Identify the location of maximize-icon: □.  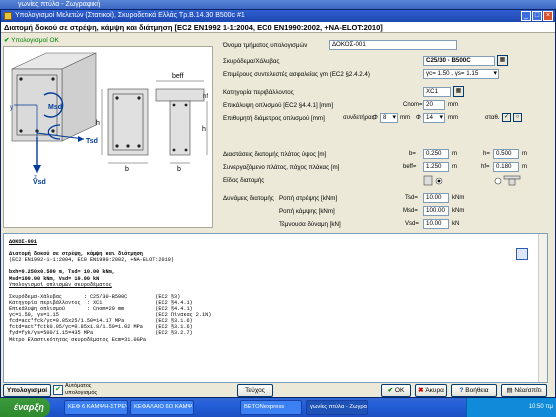
(537, 16).